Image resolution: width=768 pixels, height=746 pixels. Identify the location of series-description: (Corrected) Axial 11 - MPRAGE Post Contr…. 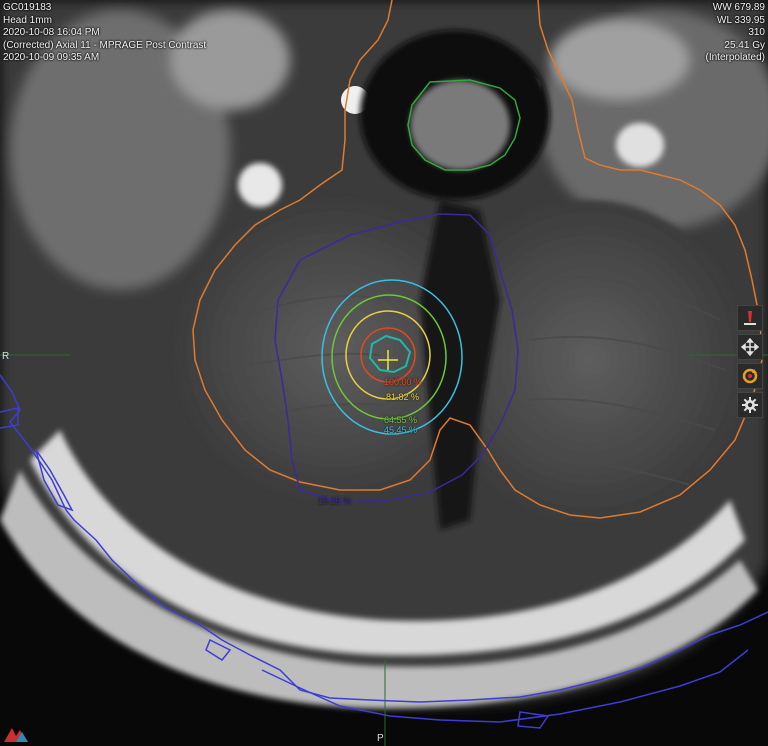
(105, 45).